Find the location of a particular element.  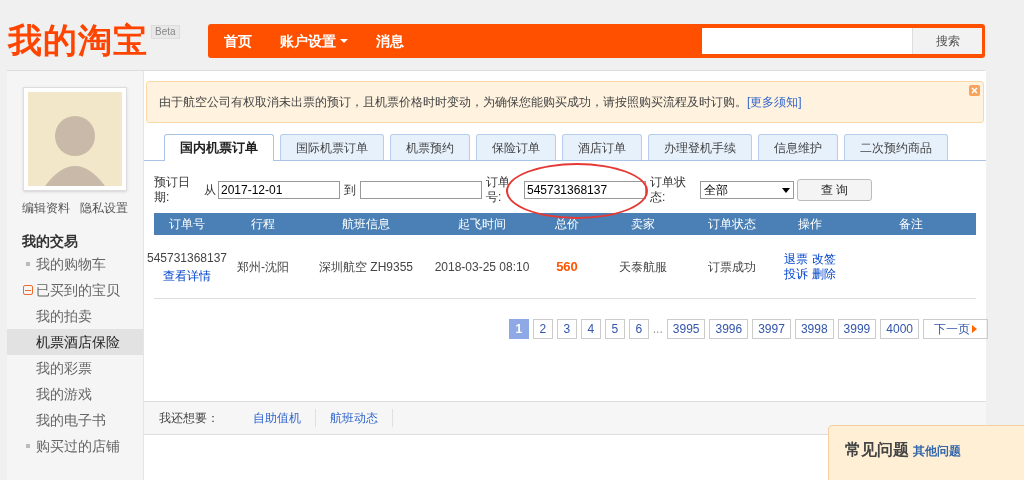

action-link: 退票 is located at coordinates (796, 259).